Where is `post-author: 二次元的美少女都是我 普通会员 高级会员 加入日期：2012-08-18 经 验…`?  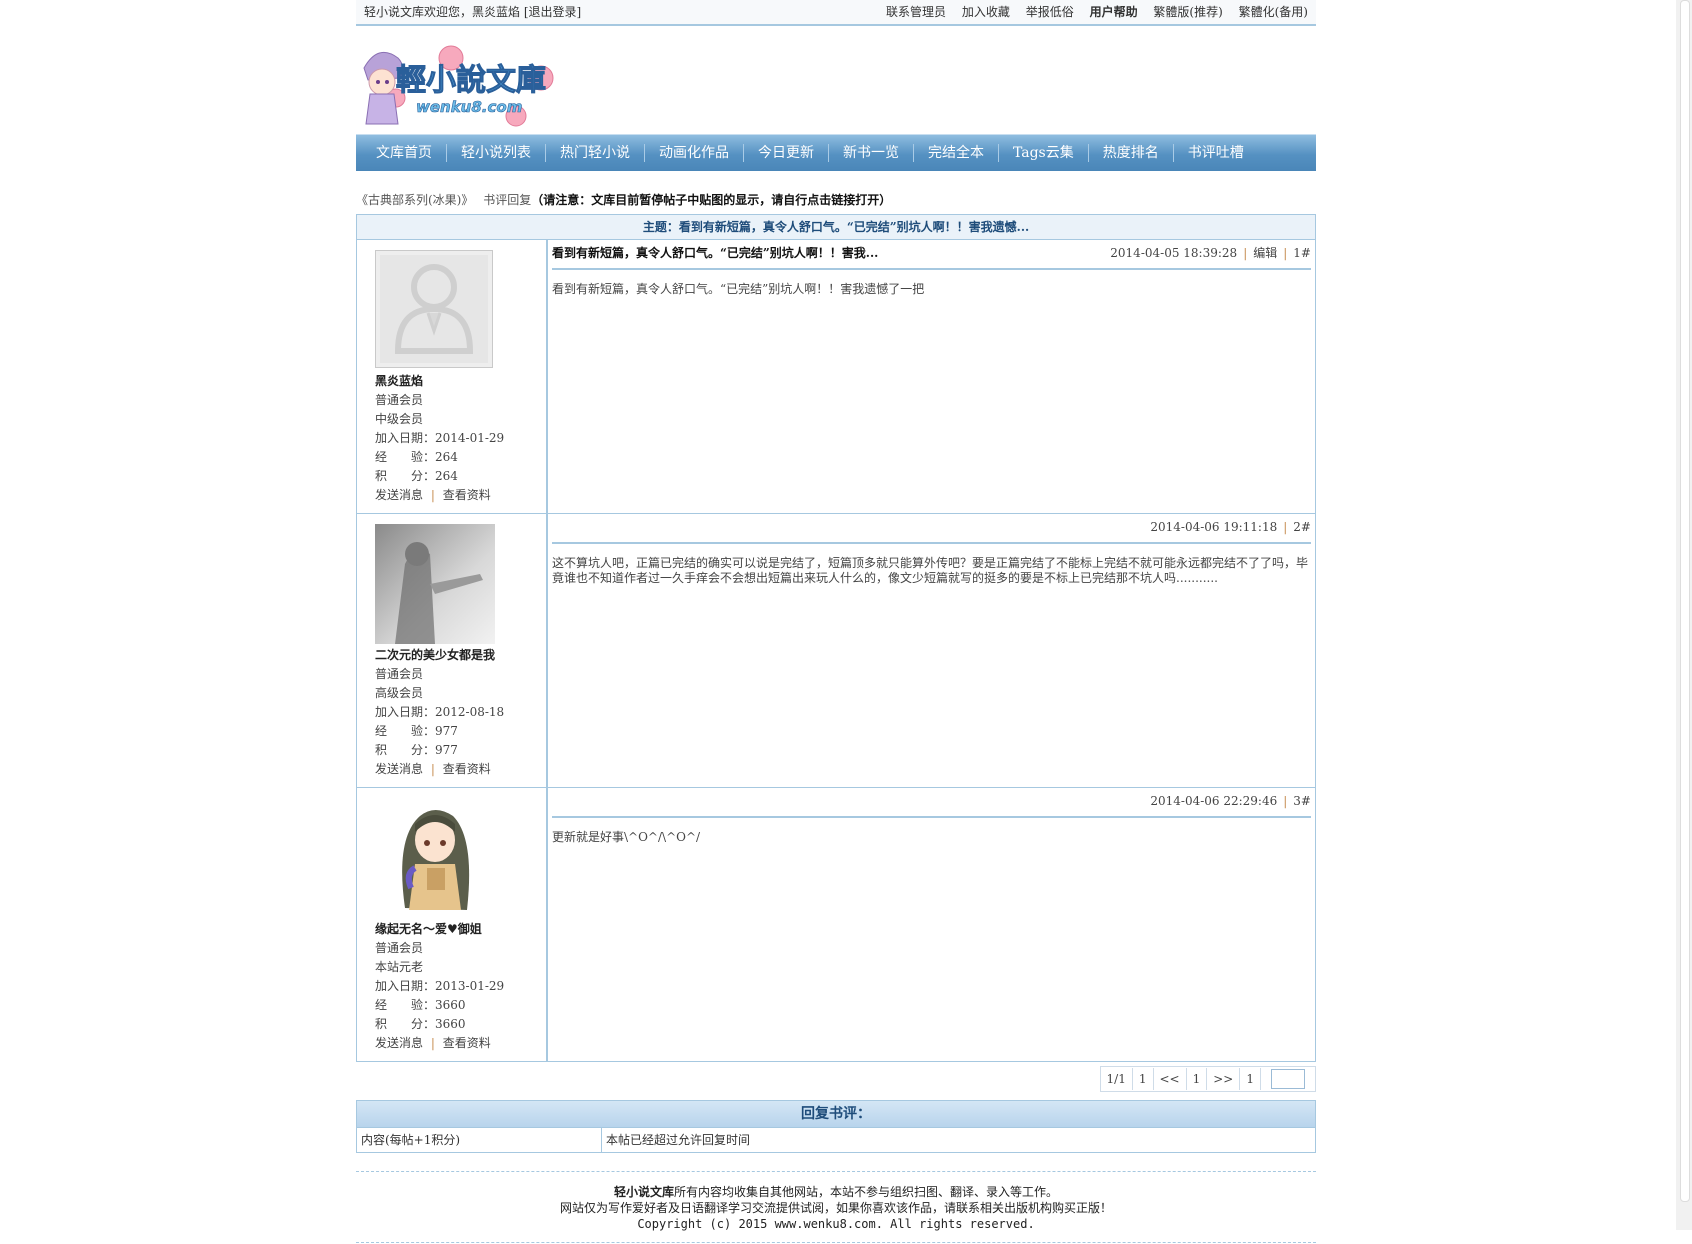
post-author: 二次元的美少女都是我 普通会员 高级会员 加入日期：2012-08-18 经 验… is located at coordinates (452, 650).